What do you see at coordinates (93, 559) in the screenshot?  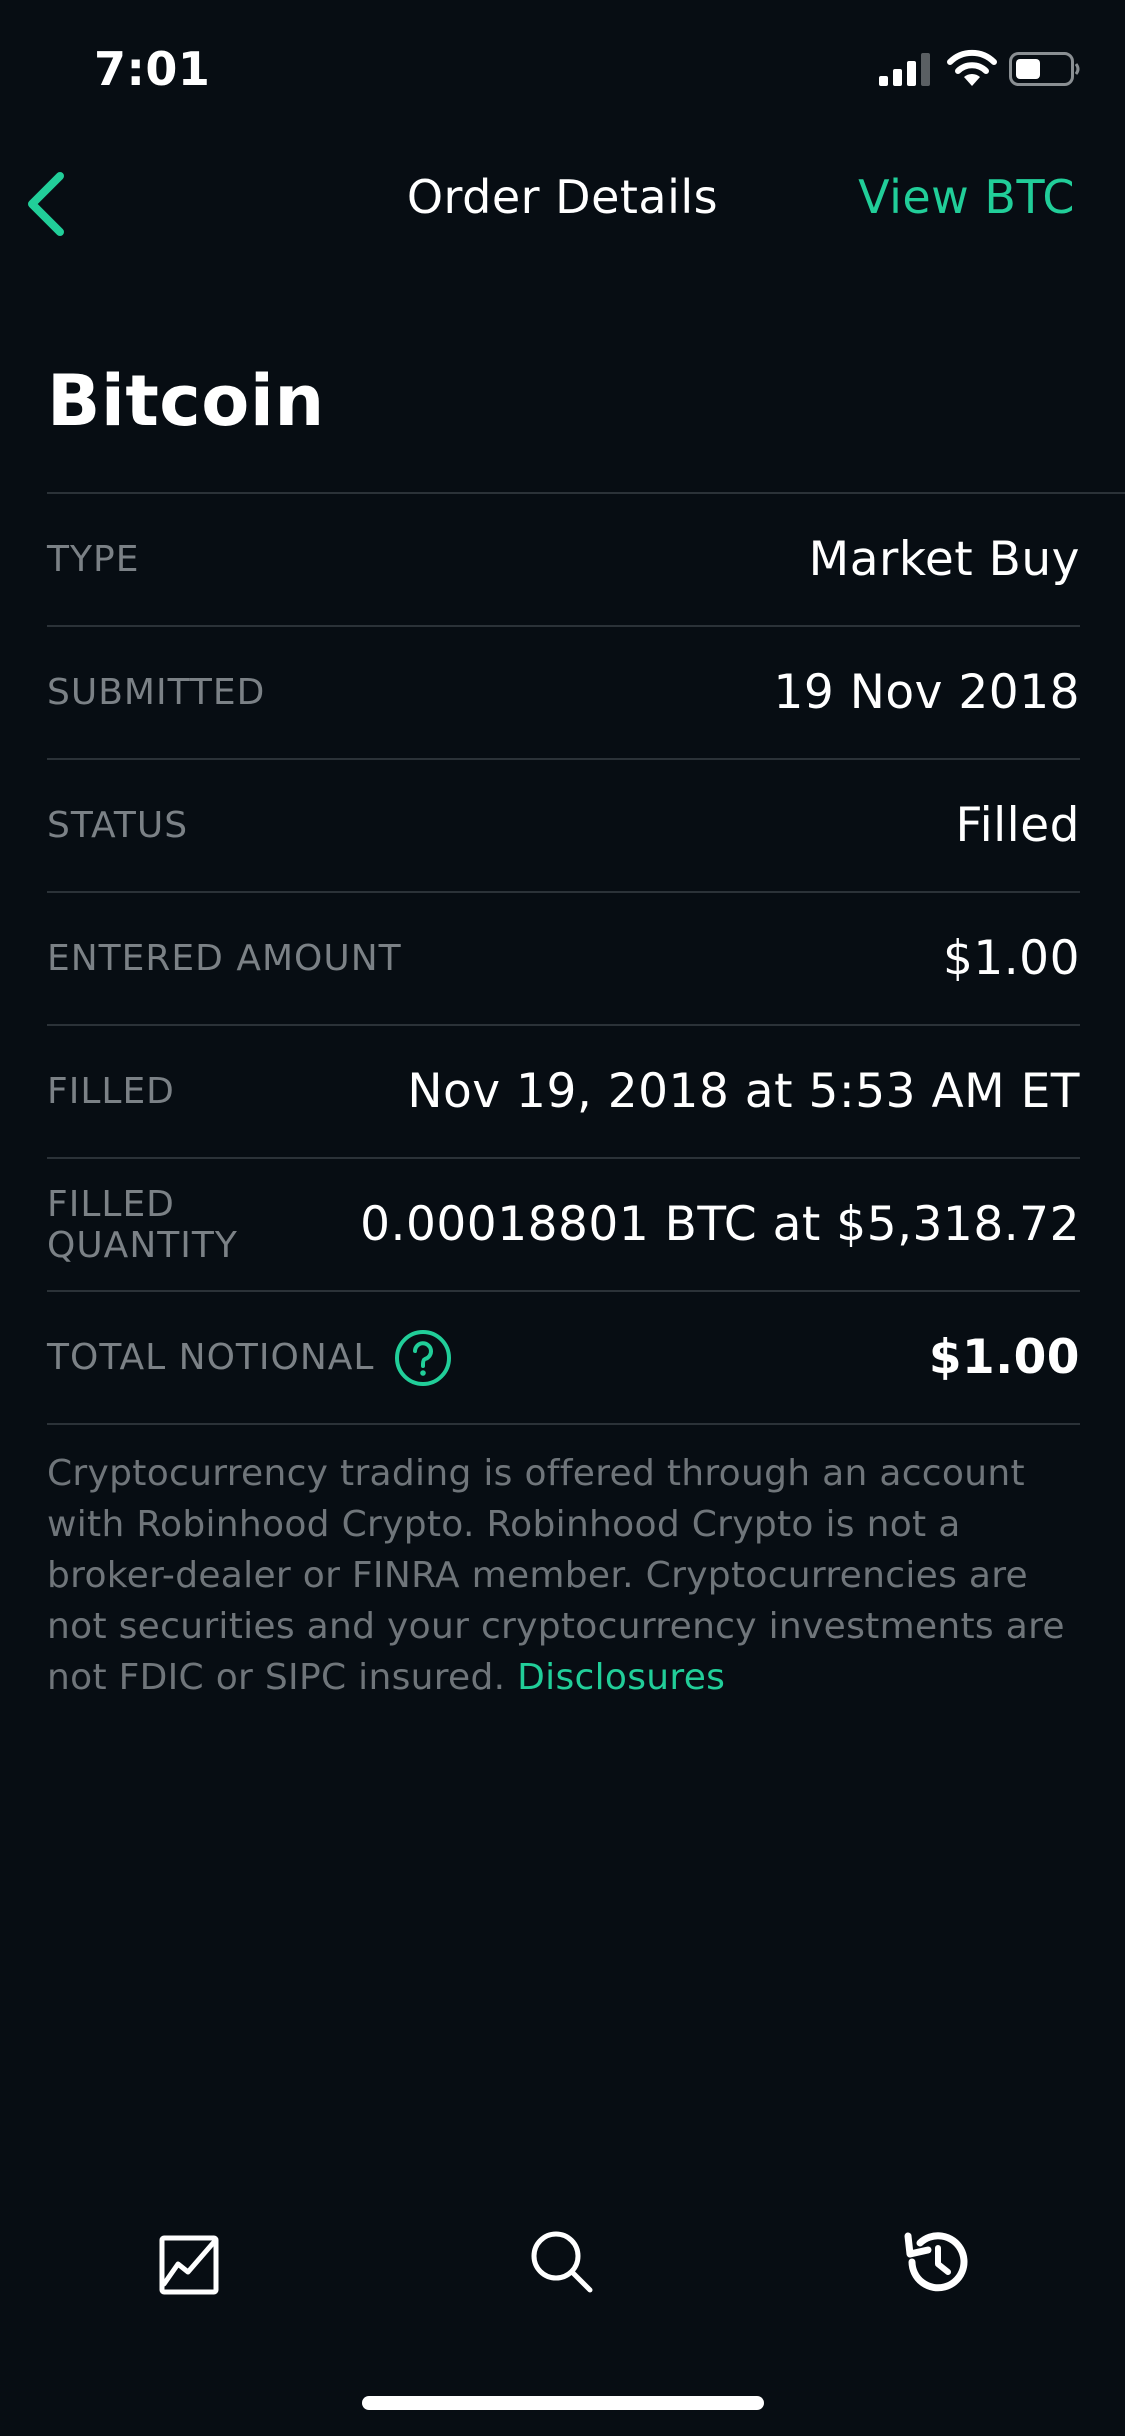 I see `detail-label: TYPE` at bounding box center [93, 559].